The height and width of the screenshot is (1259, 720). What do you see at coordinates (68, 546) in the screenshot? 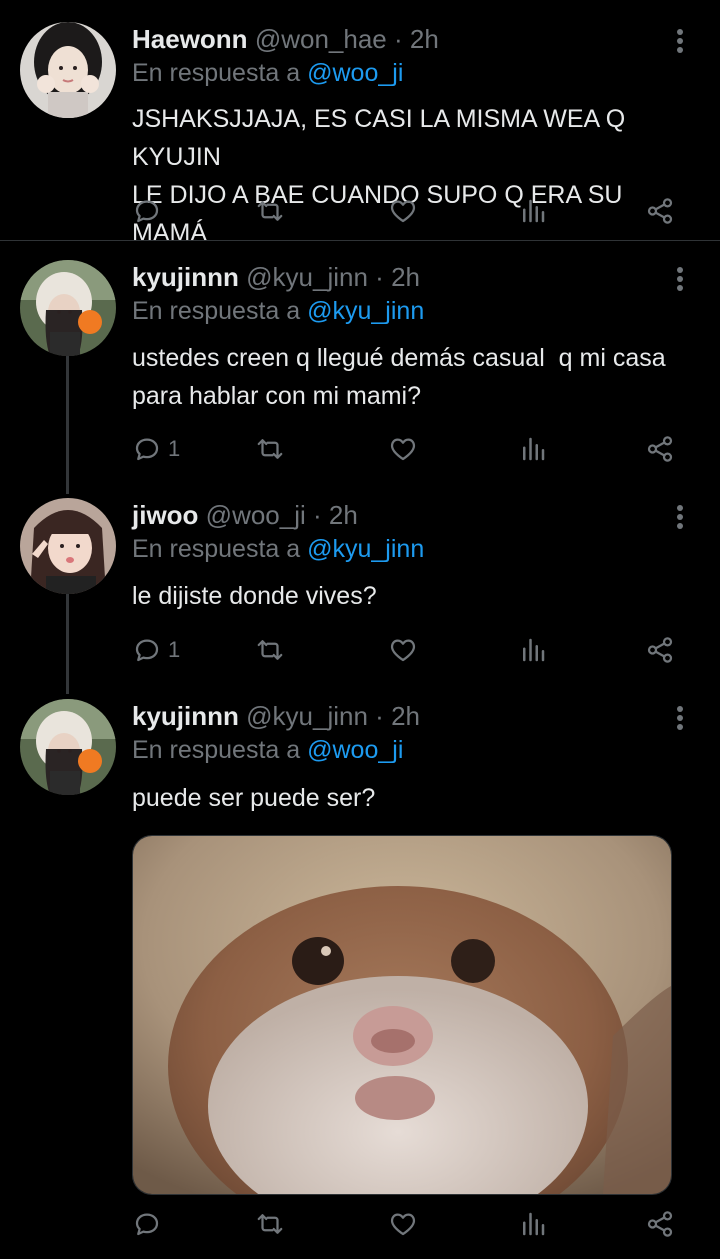
I see `avatar-jiwoo` at bounding box center [68, 546].